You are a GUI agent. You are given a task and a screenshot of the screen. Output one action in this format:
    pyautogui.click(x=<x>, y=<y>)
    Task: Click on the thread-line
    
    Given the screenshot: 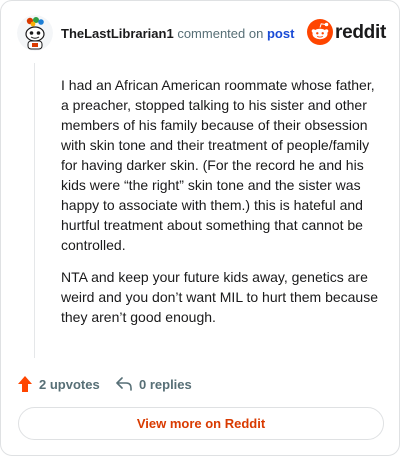 What is the action you would take?
    pyautogui.click(x=34, y=210)
    